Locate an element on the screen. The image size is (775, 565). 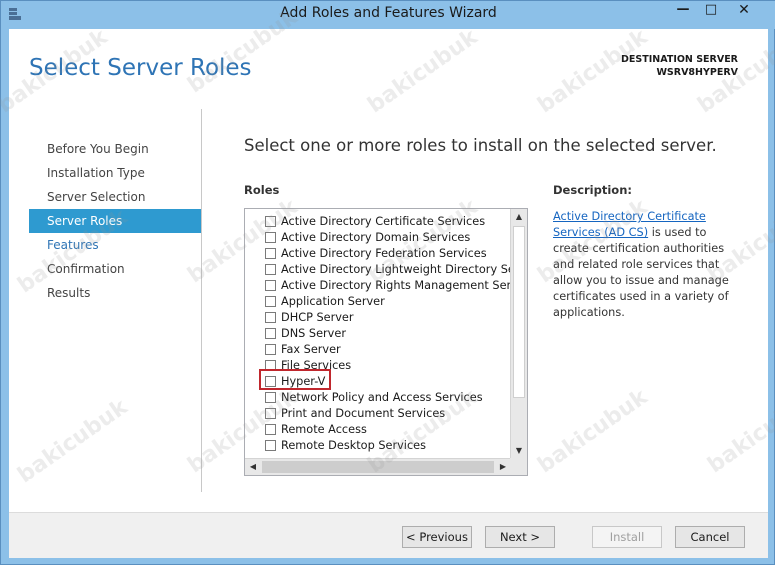
button-bar: < Previous Next > Install Cancel is located at coordinates (388, 535).